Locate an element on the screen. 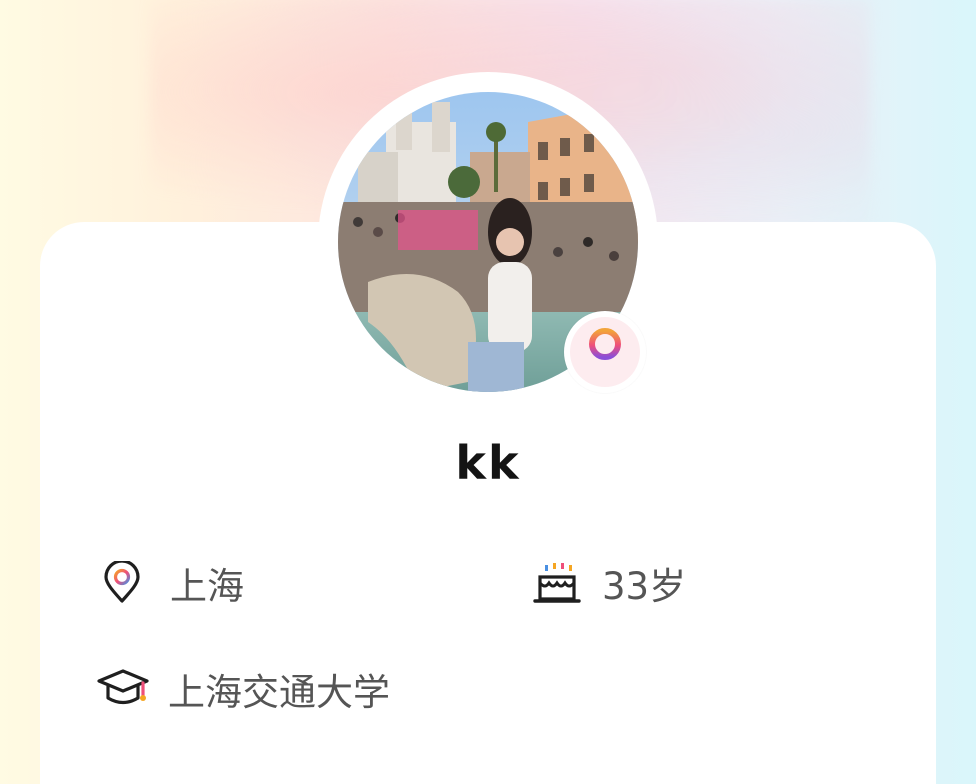 Image resolution: width=976 pixels, height=784 pixels. gender-badge-background is located at coordinates (605, 352).